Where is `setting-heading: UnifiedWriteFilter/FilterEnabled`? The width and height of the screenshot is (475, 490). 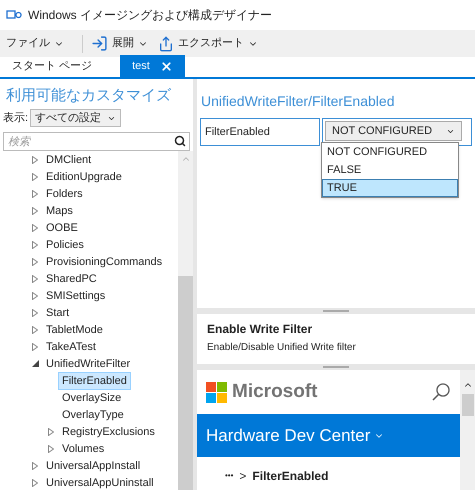
setting-heading: UnifiedWriteFilter/FilterEnabled is located at coordinates (298, 101).